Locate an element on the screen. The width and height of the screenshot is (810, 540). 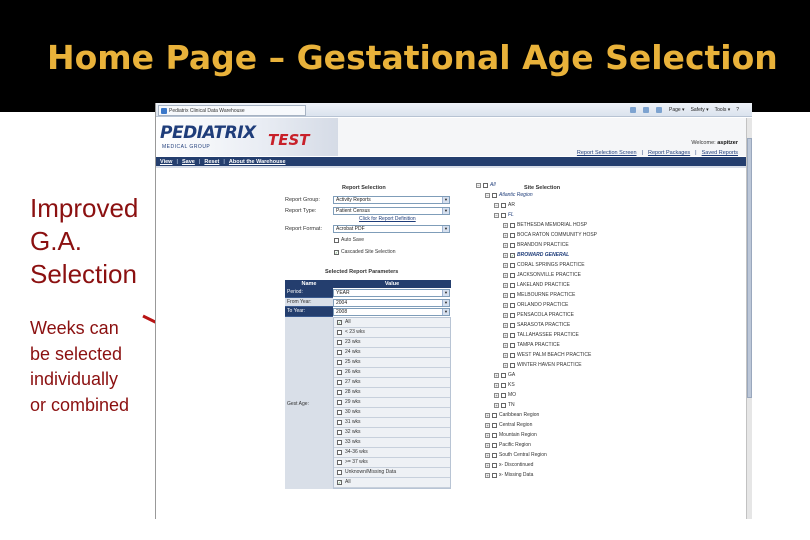
nav-about: About the Warehouse is located at coordinates (257, 162).